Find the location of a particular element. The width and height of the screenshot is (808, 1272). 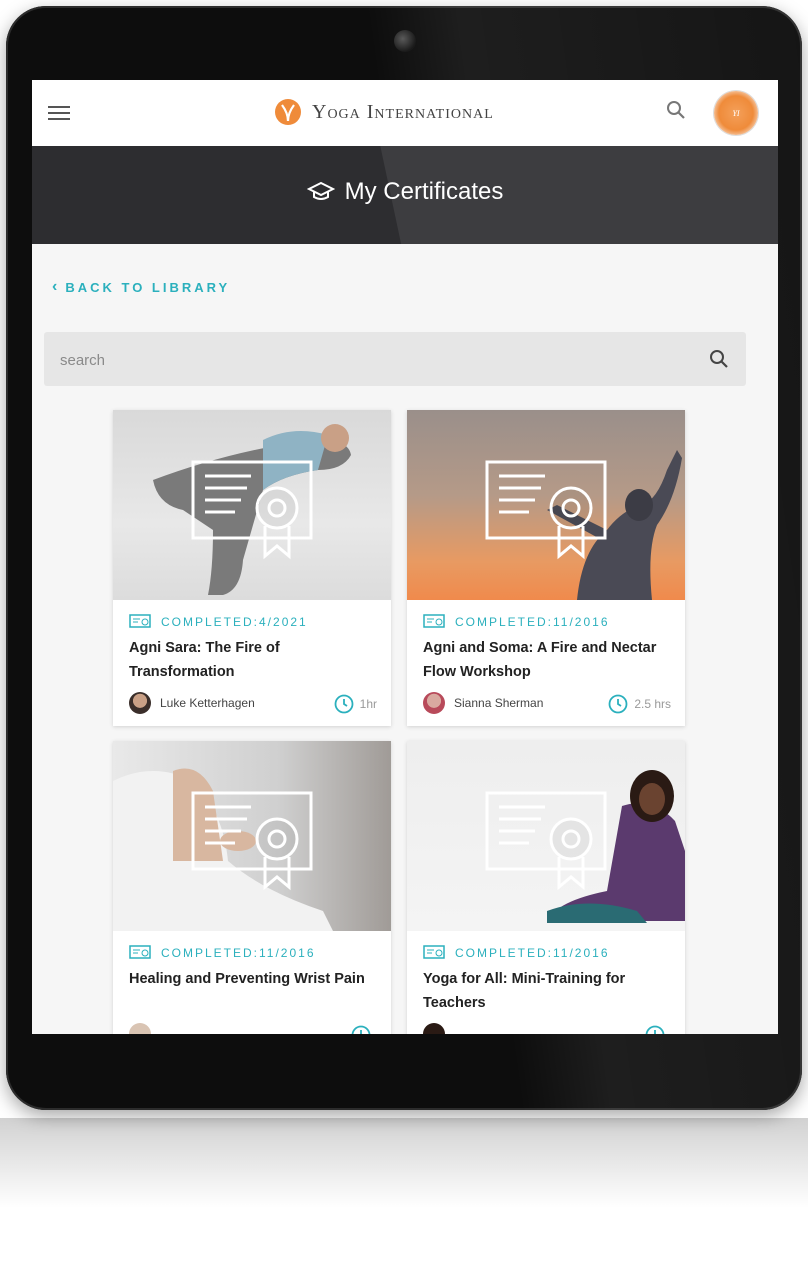

top-bar: Yoga International YI is located at coordinates (405, 113).